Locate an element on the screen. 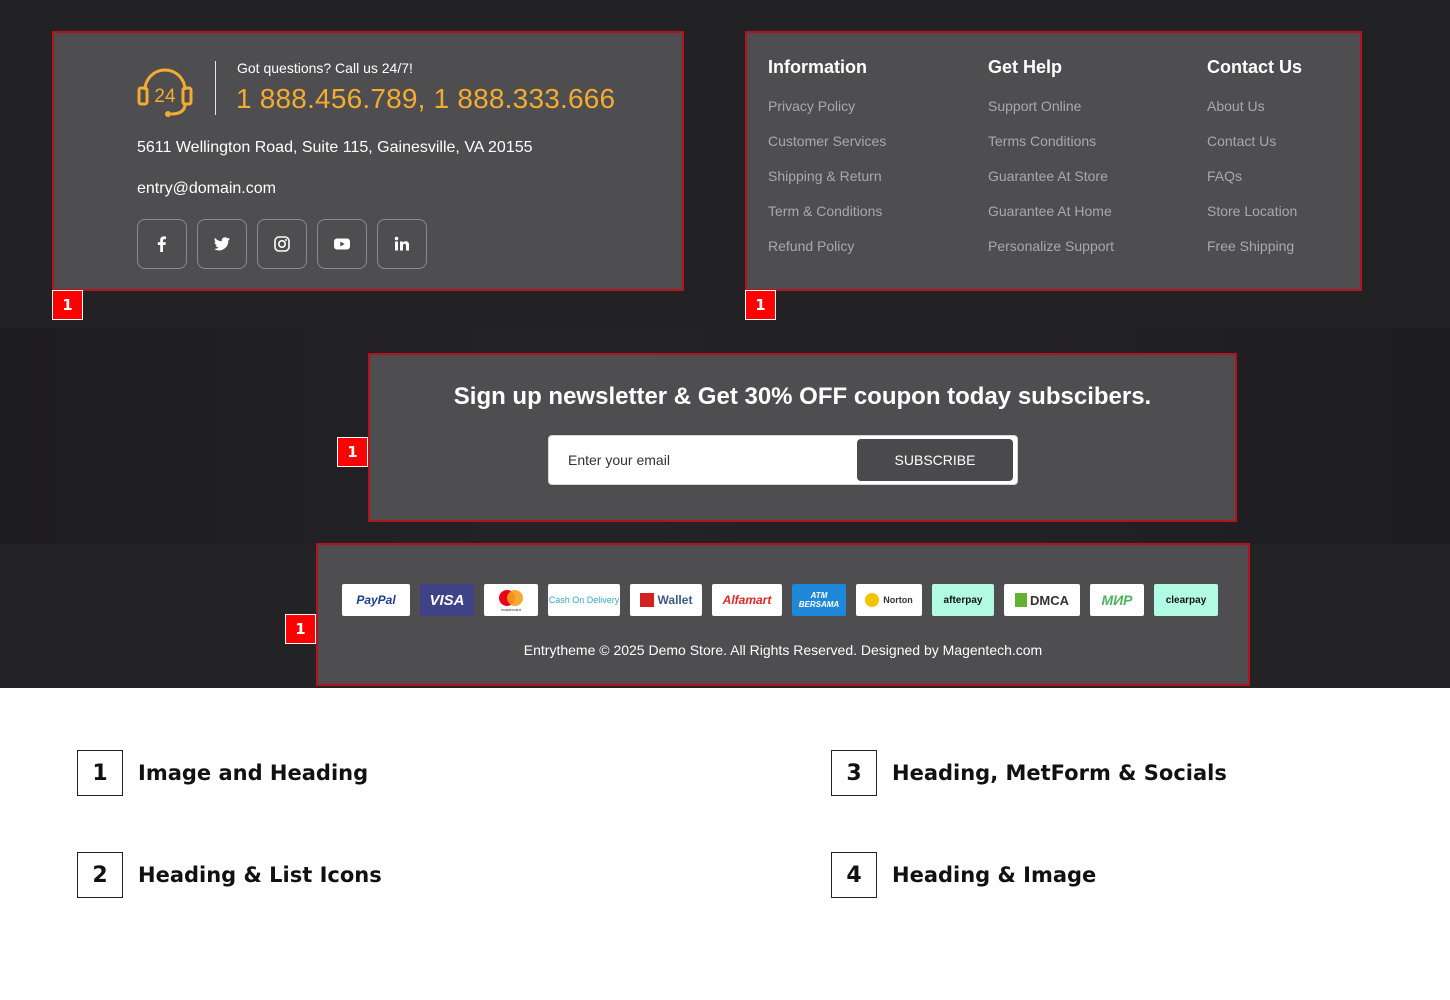 The image size is (1450, 1000). footer-link: Privacy Policy is located at coordinates (827, 115).